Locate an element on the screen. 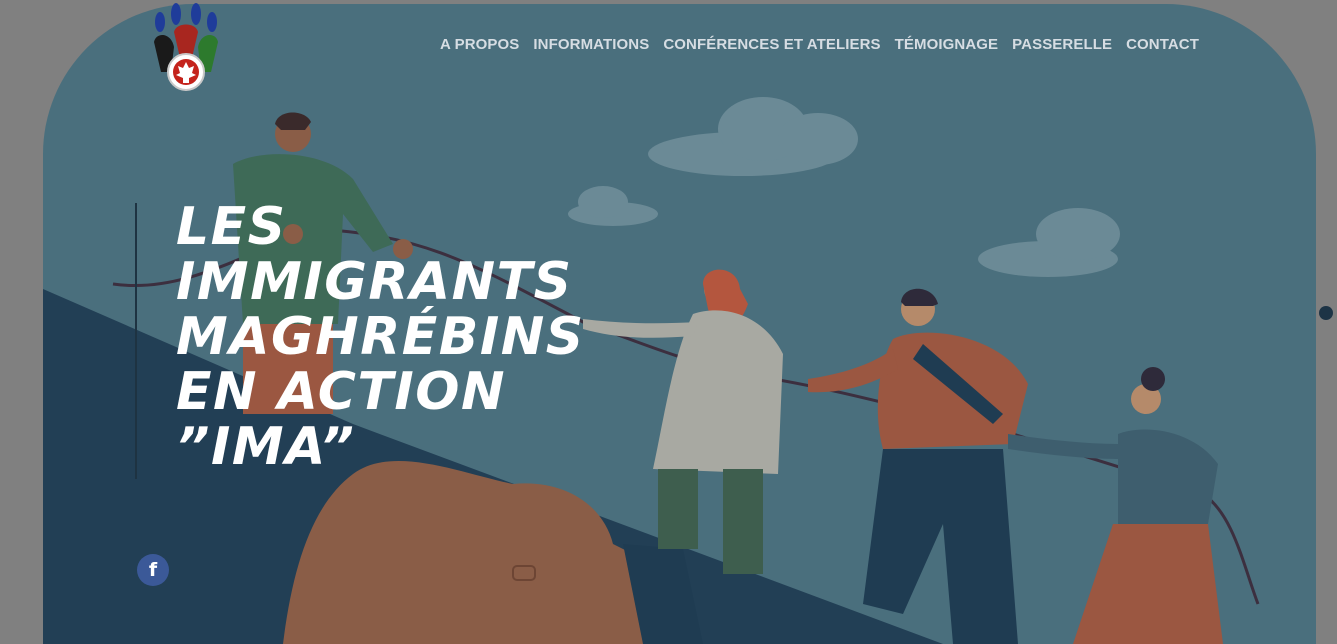 The image size is (1337, 644). hero-title-line: MAGHRÉBINS is located at coordinates (380, 337).